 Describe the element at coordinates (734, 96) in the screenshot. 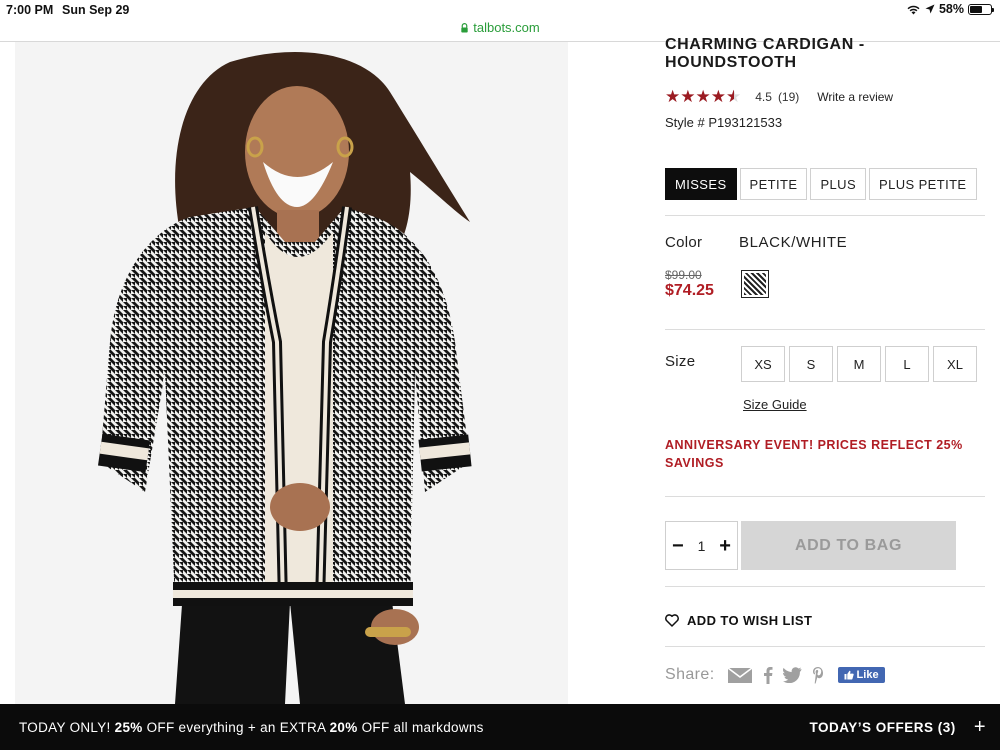

I see `half-star-icon: ★ ★` at that location.